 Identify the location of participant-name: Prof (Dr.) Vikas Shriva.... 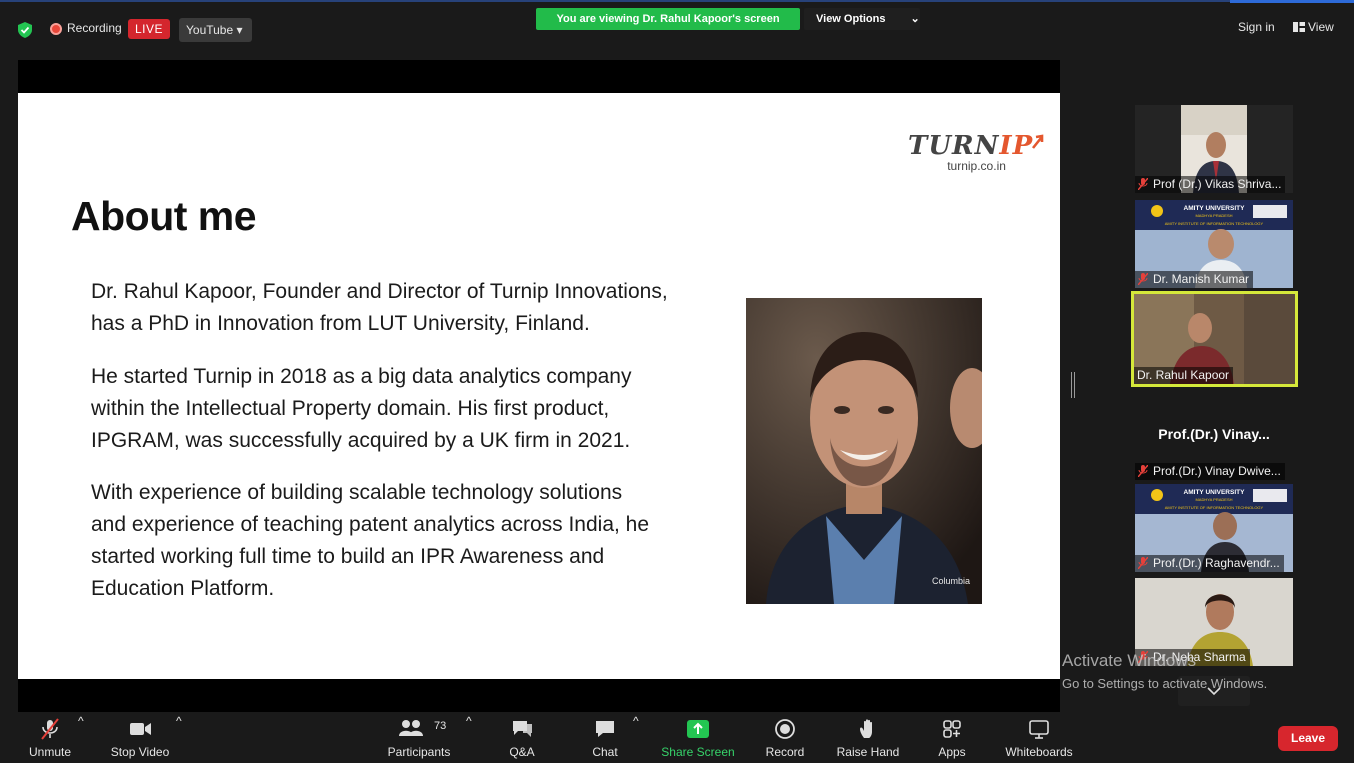
(1217, 184).